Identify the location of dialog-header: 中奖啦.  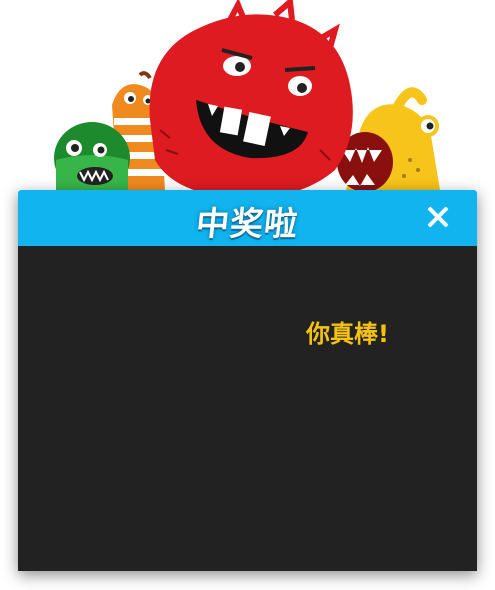
(247, 218).